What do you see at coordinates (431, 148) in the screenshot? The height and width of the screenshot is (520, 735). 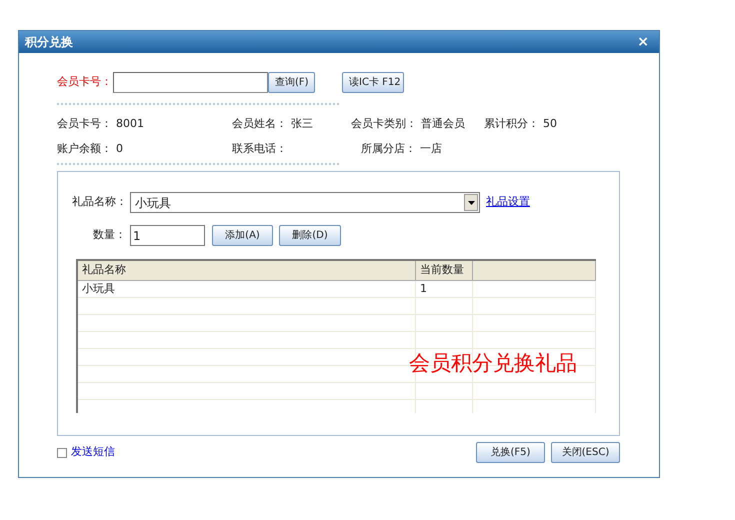 I see `info-value: 一店` at bounding box center [431, 148].